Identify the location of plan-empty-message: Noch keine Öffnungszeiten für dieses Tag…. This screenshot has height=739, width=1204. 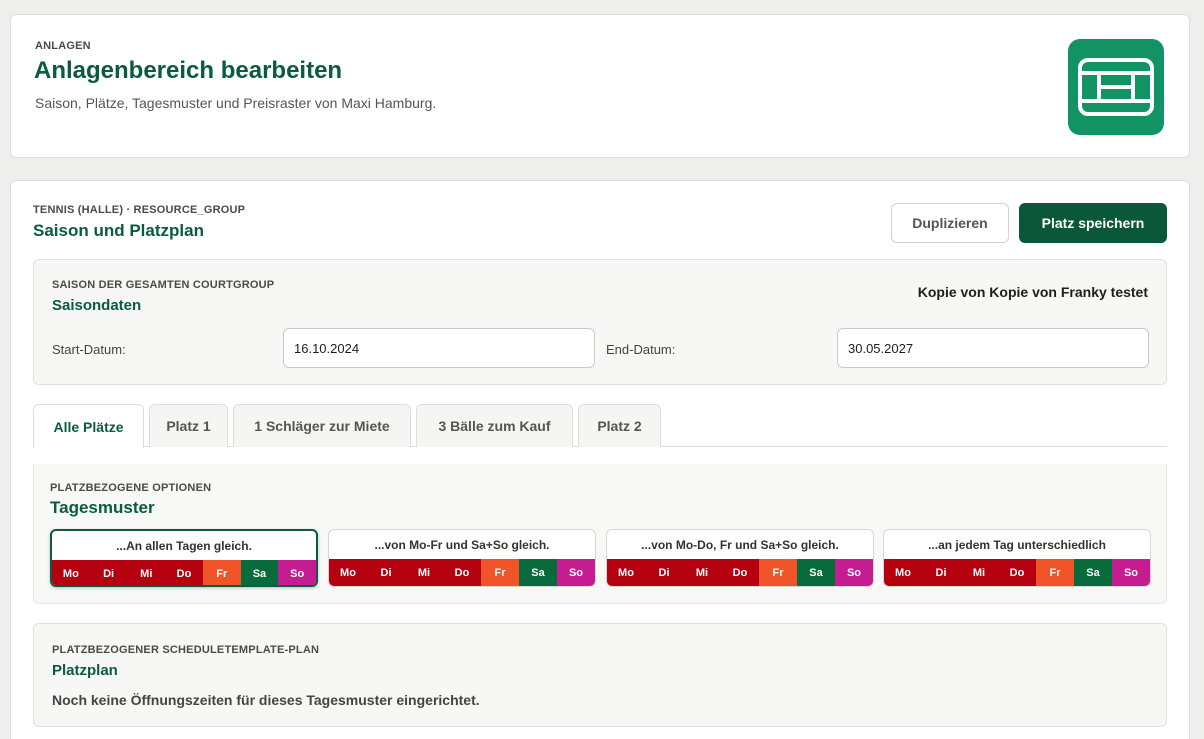
(266, 700).